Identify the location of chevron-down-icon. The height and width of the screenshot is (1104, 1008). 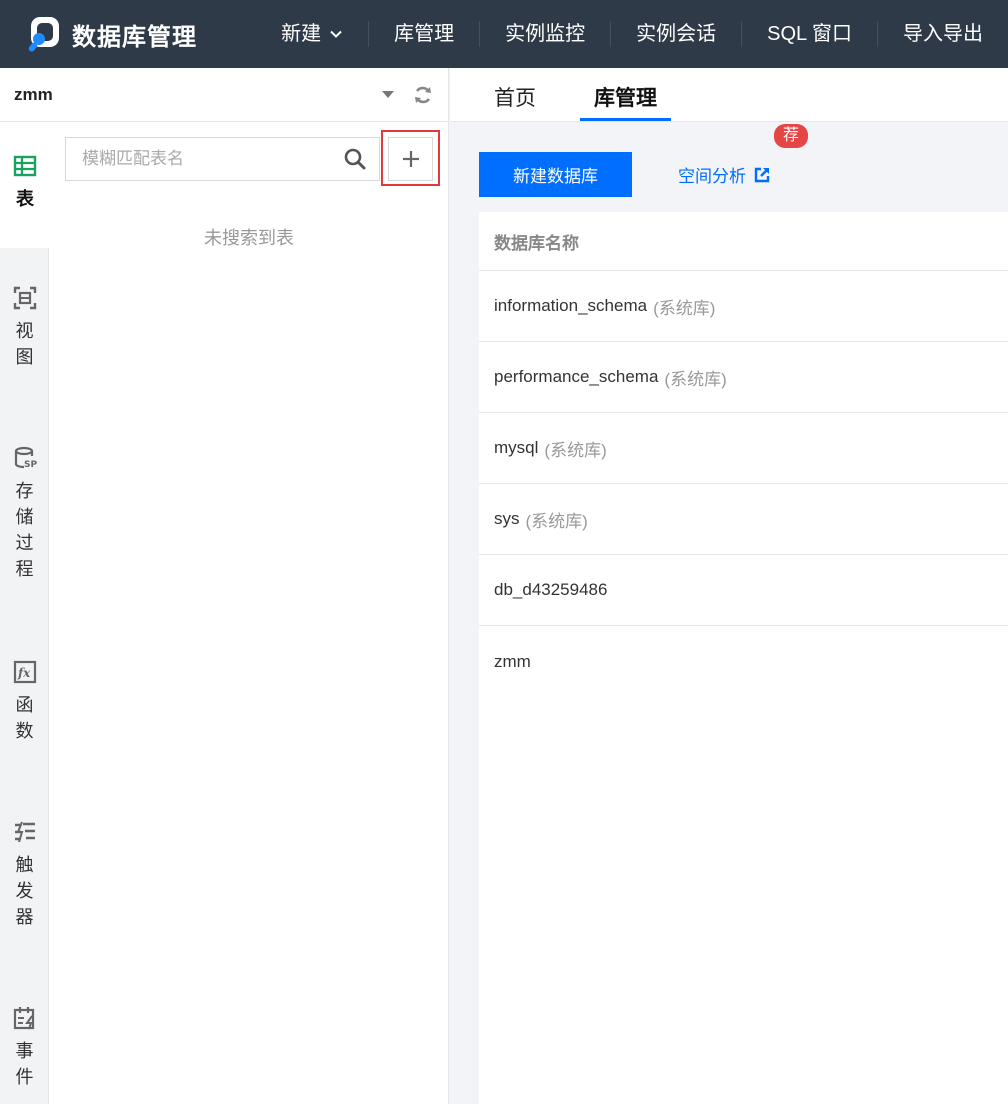
(336, 34).